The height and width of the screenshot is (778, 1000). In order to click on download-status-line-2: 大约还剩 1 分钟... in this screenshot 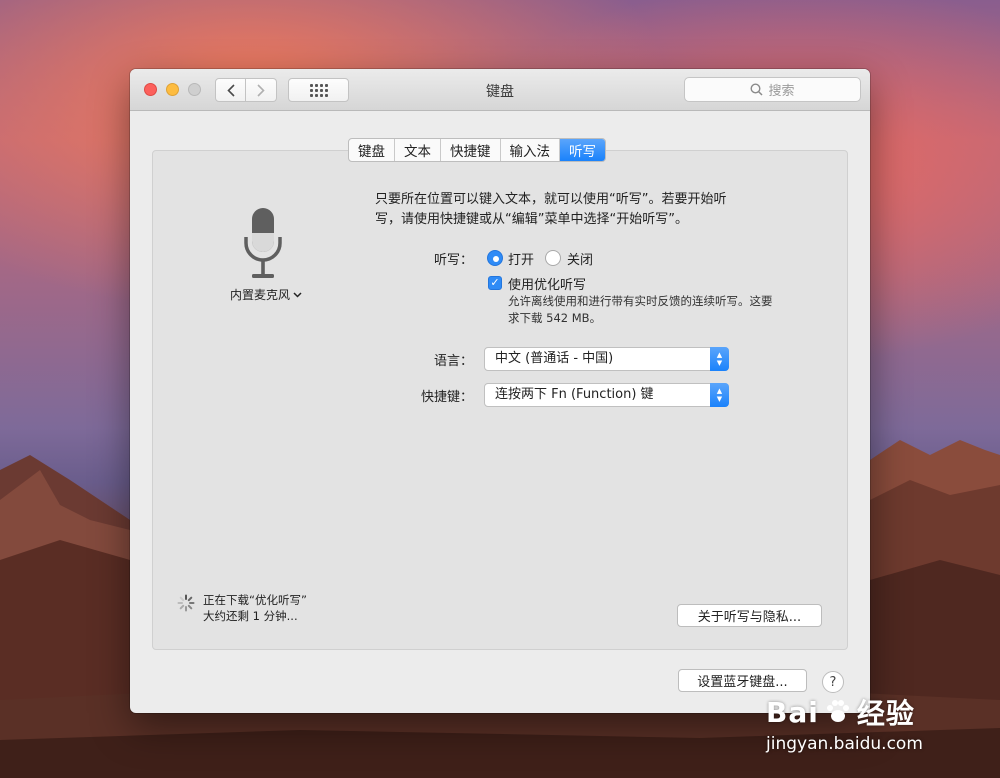, I will do `click(250, 616)`.